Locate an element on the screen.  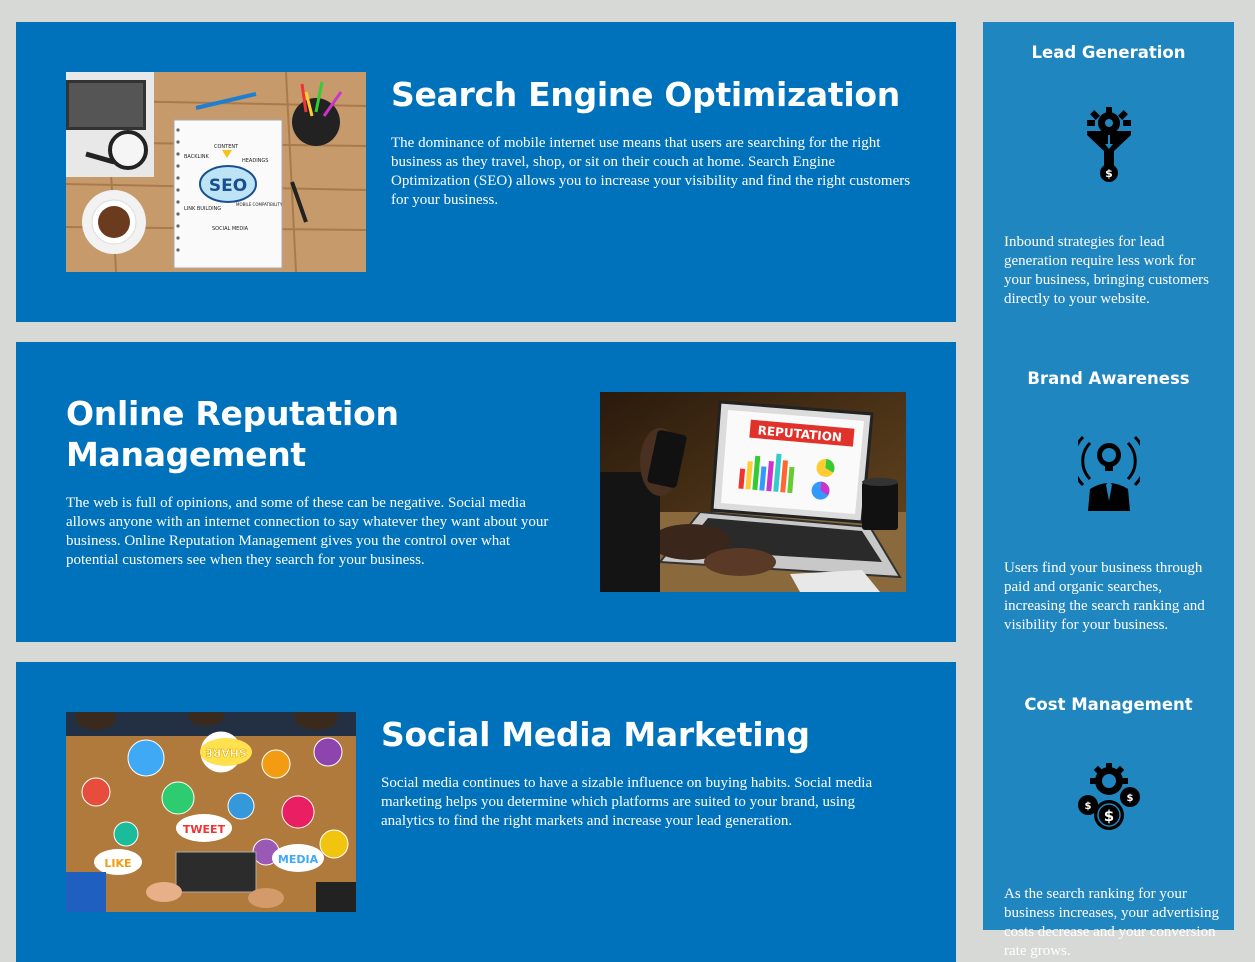
social-image-label: MEDIA is located at coordinates (298, 859).